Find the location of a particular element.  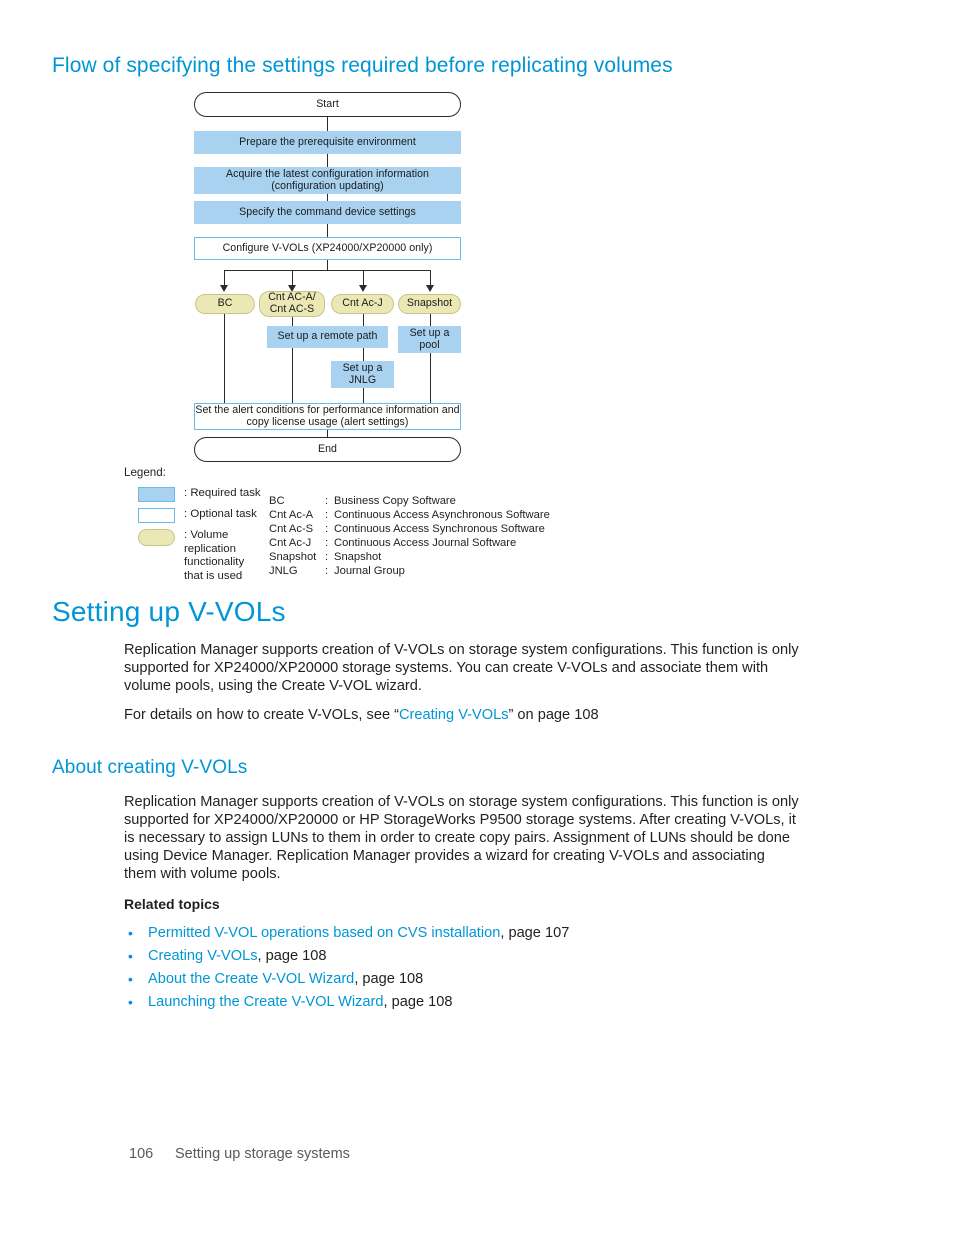

flow-connector-bus-snapshot is located at coordinates (431, 278).